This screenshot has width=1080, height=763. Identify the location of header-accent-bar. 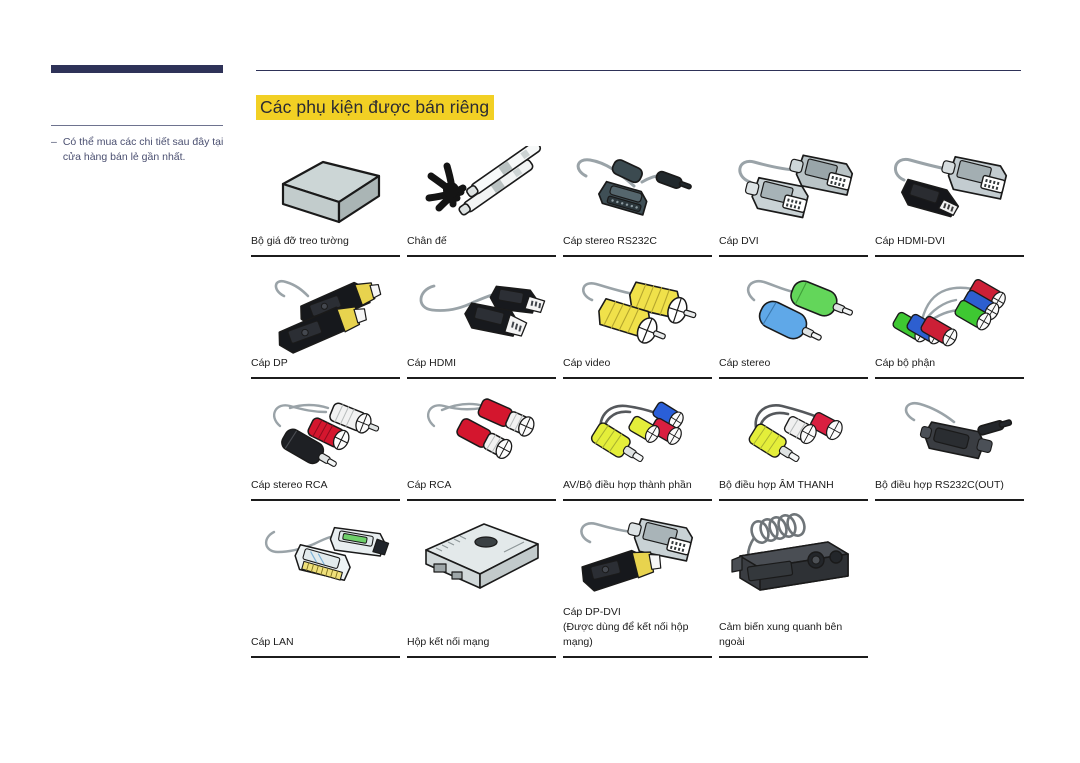
(137, 69).